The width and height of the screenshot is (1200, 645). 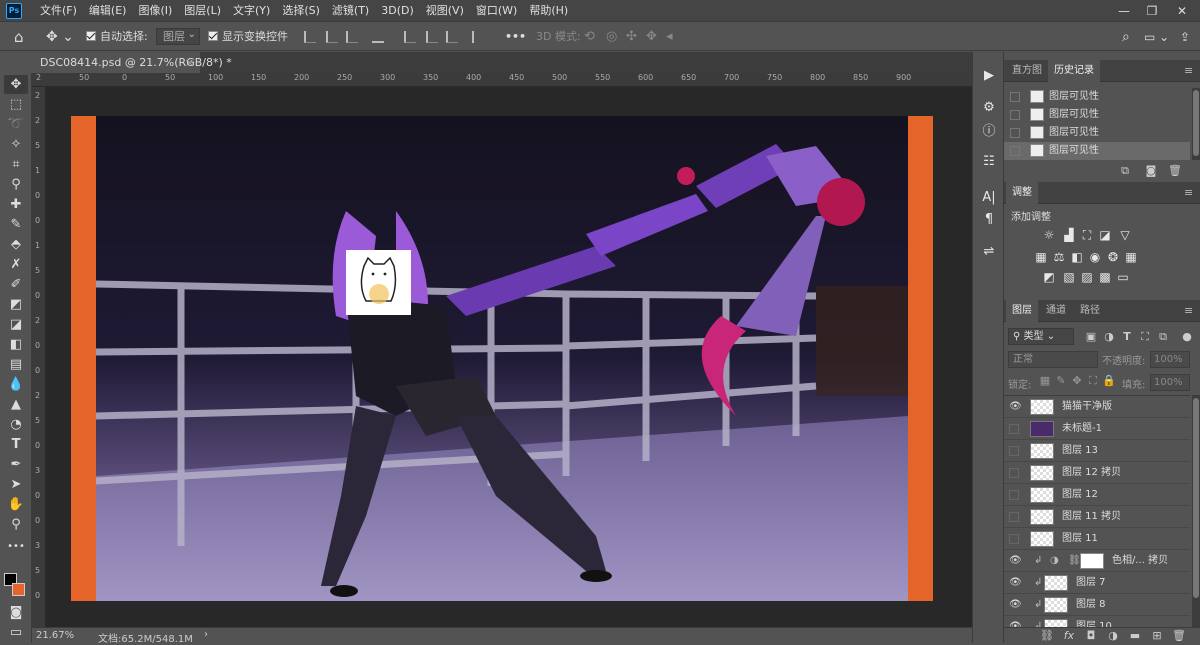 What do you see at coordinates (378, 37) in the screenshot?
I see `distribute-icon` at bounding box center [378, 37].